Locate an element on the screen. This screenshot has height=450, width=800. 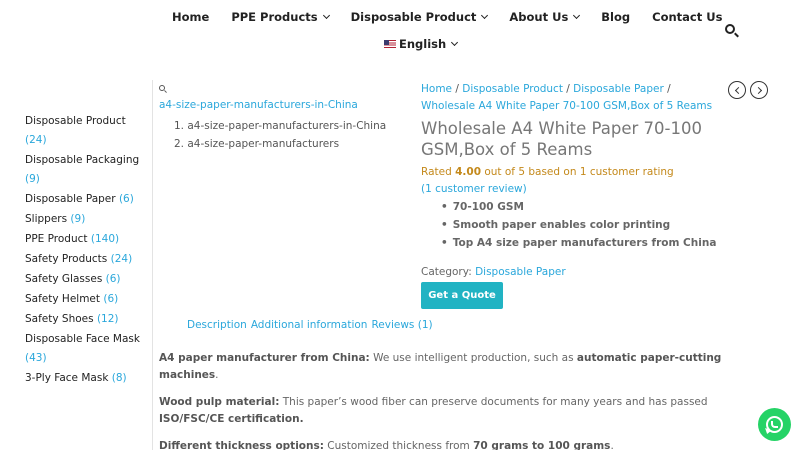
feature-item: Smooth paper enables color printing is located at coordinates (581, 225).